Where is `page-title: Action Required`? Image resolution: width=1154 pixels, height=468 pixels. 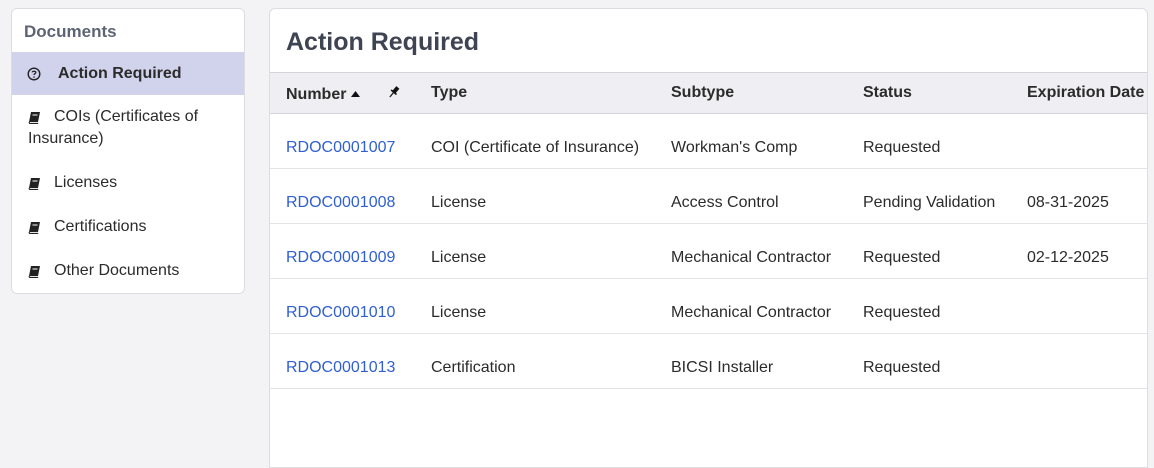 page-title: Action Required is located at coordinates (383, 42).